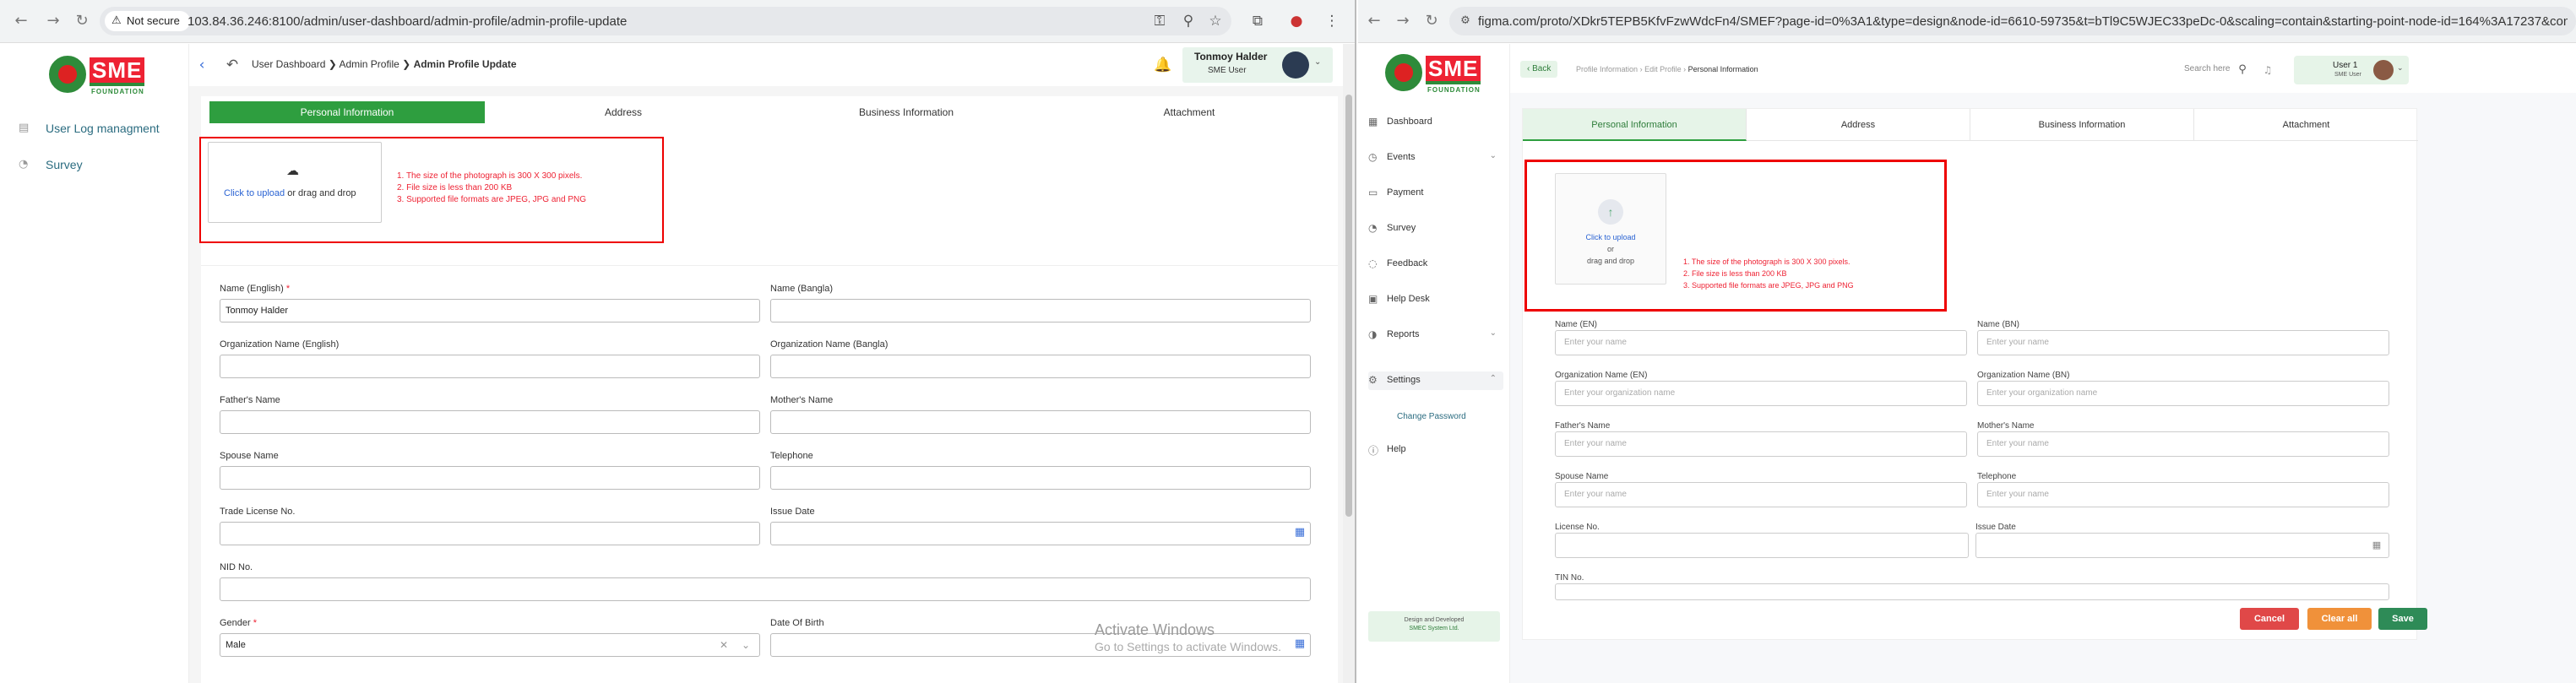 The height and width of the screenshot is (683, 2576). What do you see at coordinates (1296, 21) in the screenshot?
I see `profile-icon: ●` at bounding box center [1296, 21].